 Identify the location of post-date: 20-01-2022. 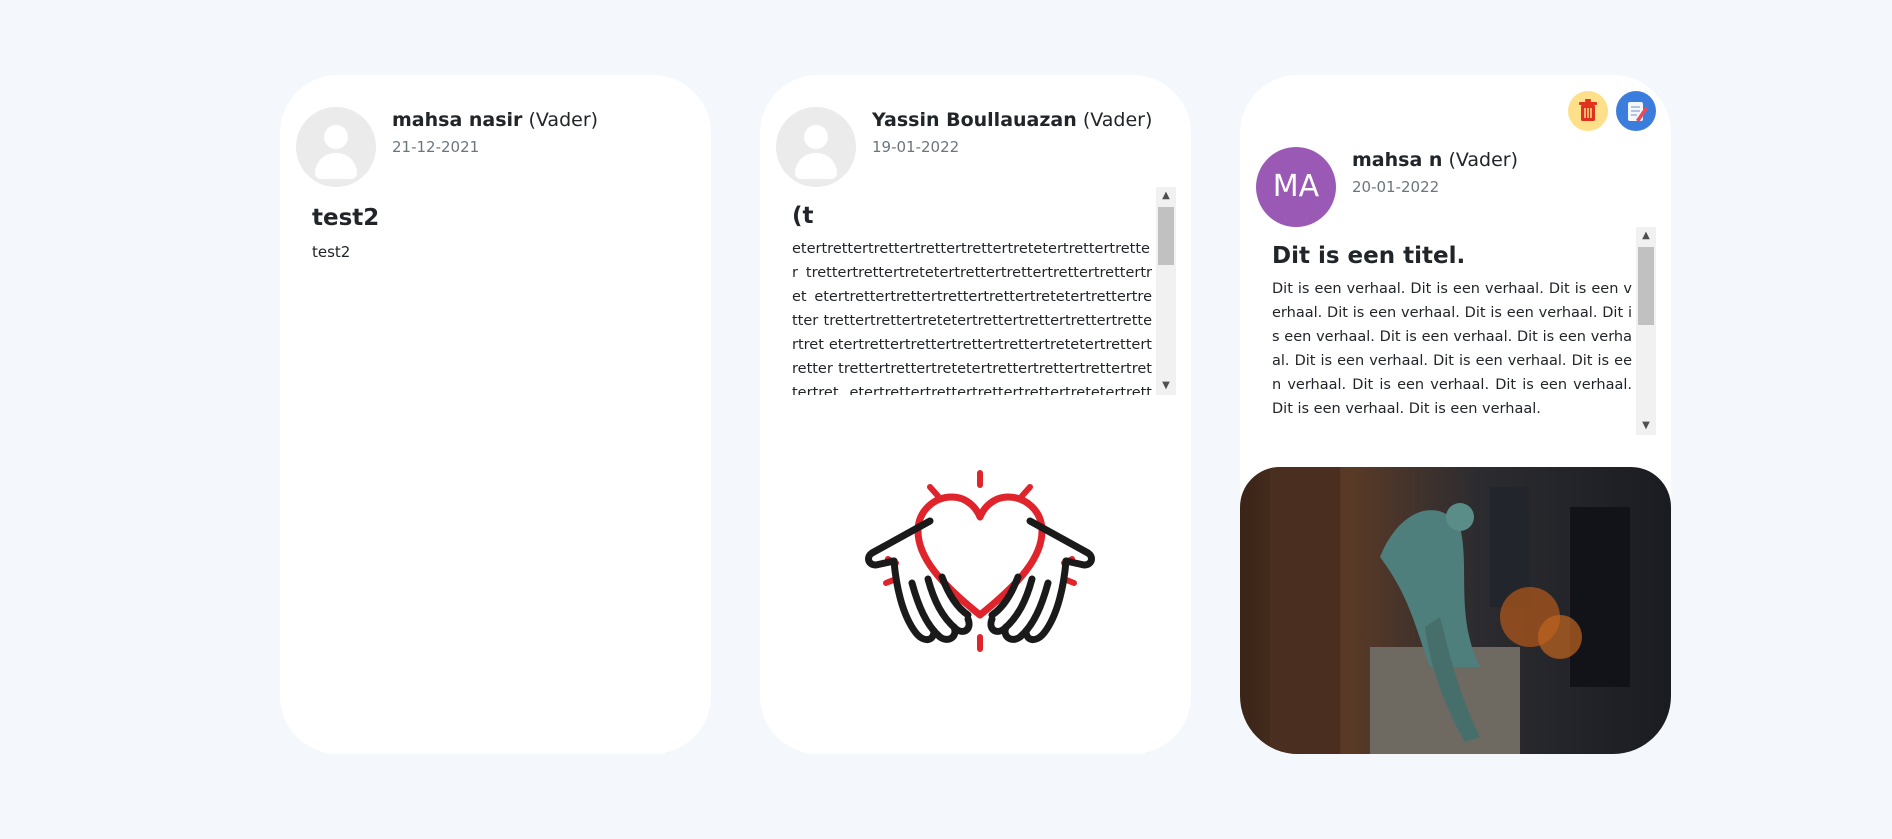
(1396, 187).